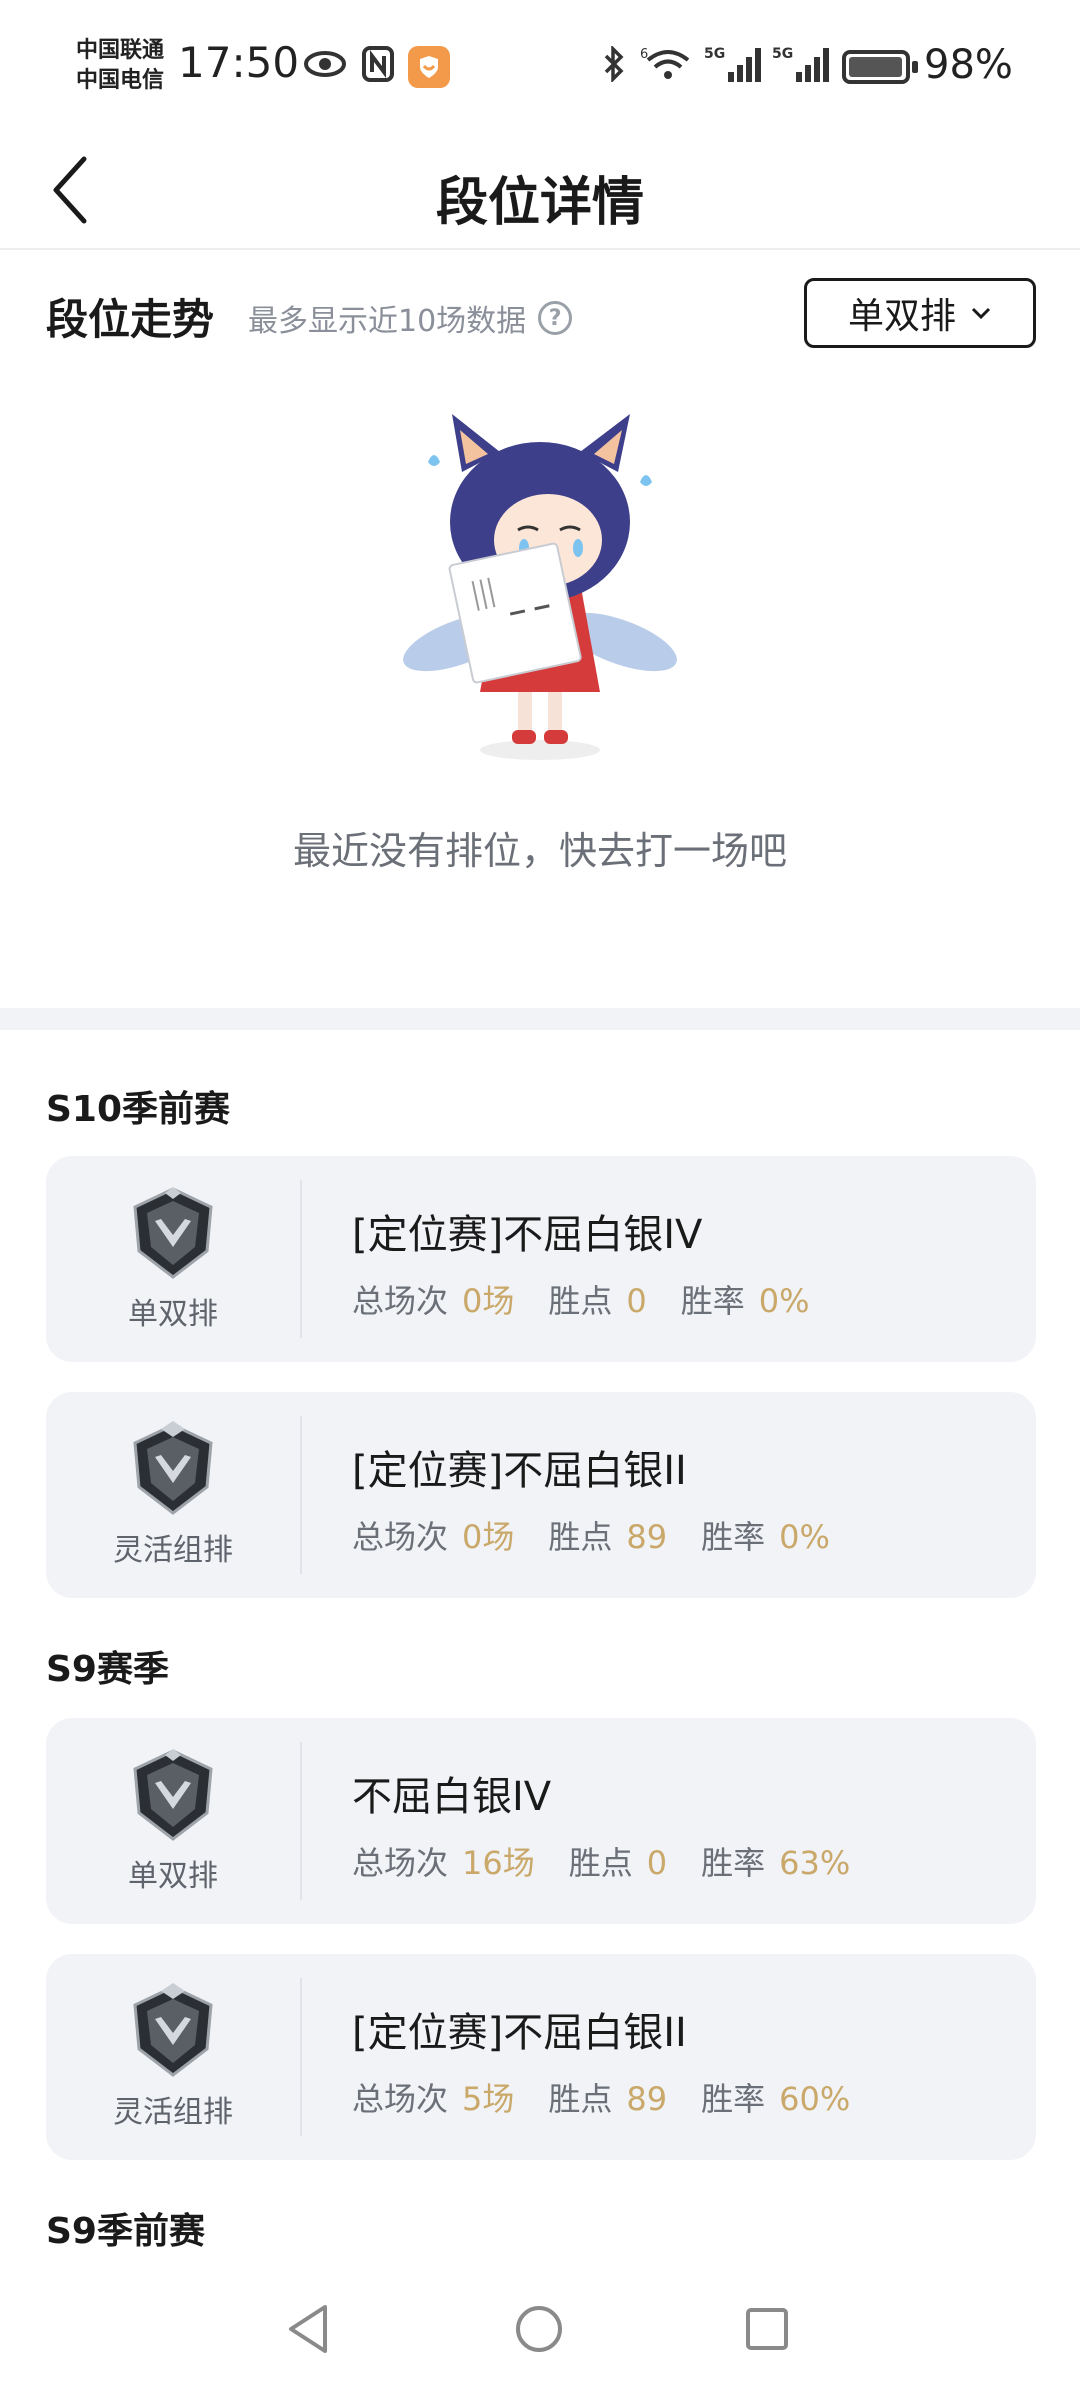  I want to click on season-title: S9季前赛, so click(125, 2231).